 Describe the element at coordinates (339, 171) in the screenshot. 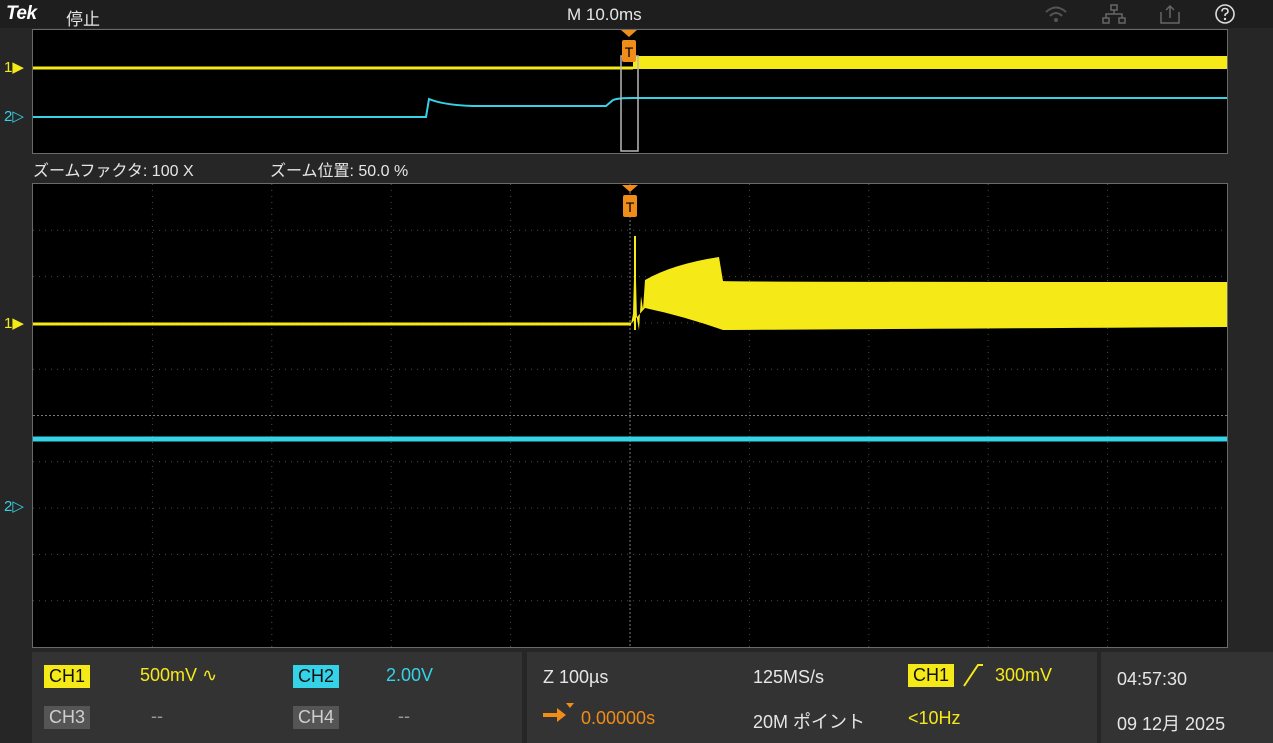

I see `zoom-position: ズーム位置: 50.0 %` at that location.